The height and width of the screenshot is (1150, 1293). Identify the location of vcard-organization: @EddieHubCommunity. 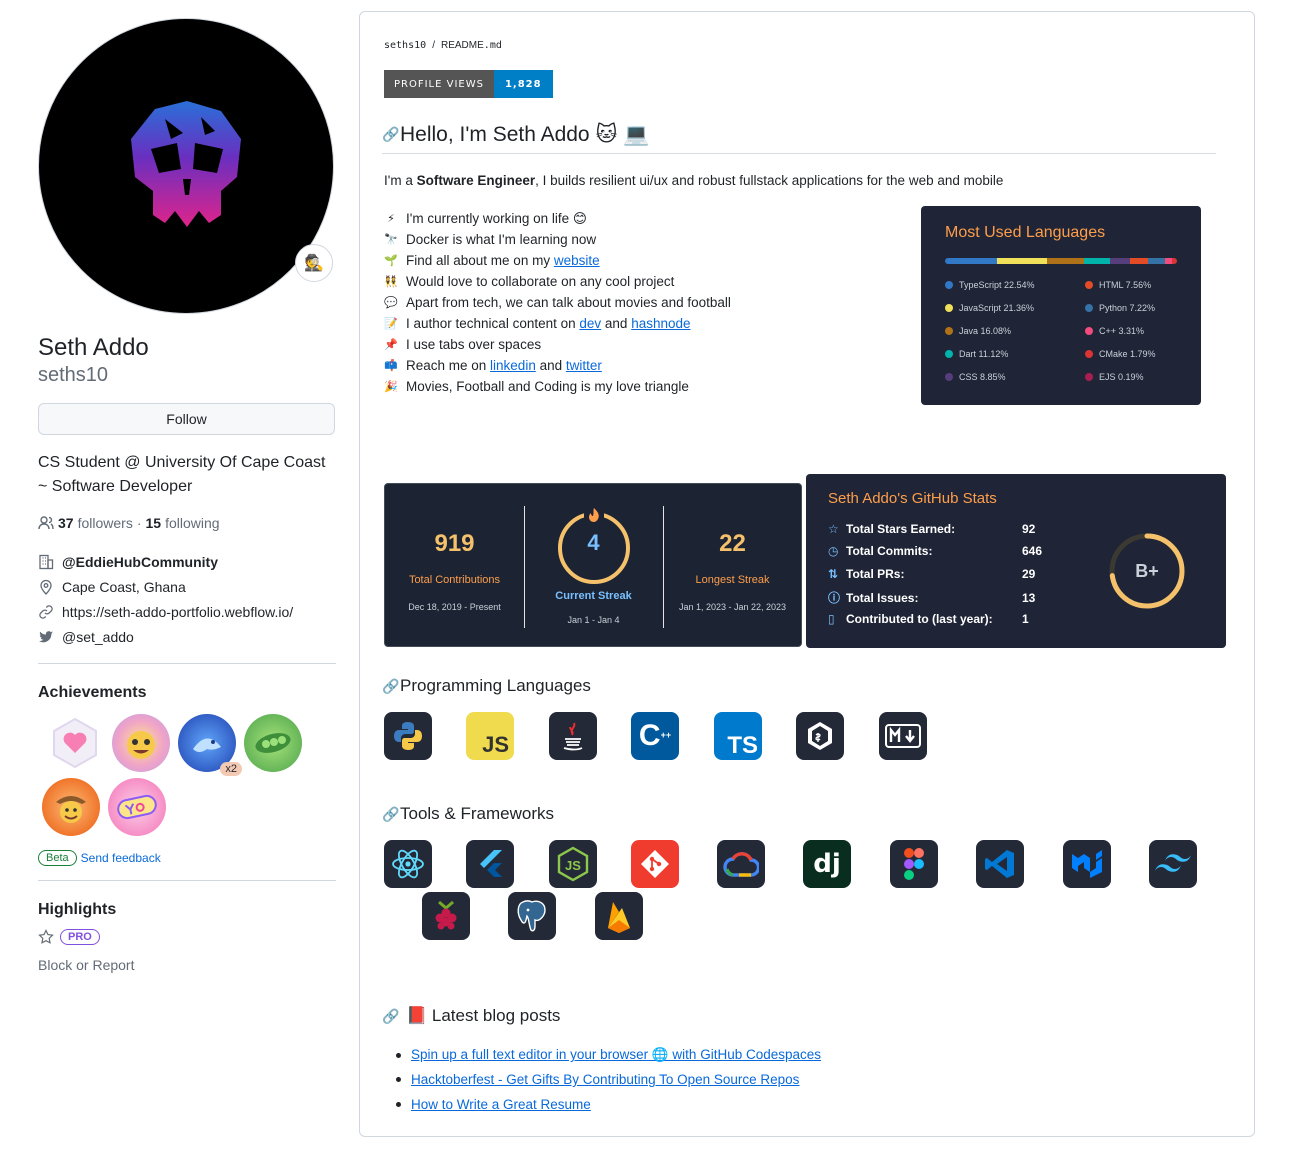
(187, 561).